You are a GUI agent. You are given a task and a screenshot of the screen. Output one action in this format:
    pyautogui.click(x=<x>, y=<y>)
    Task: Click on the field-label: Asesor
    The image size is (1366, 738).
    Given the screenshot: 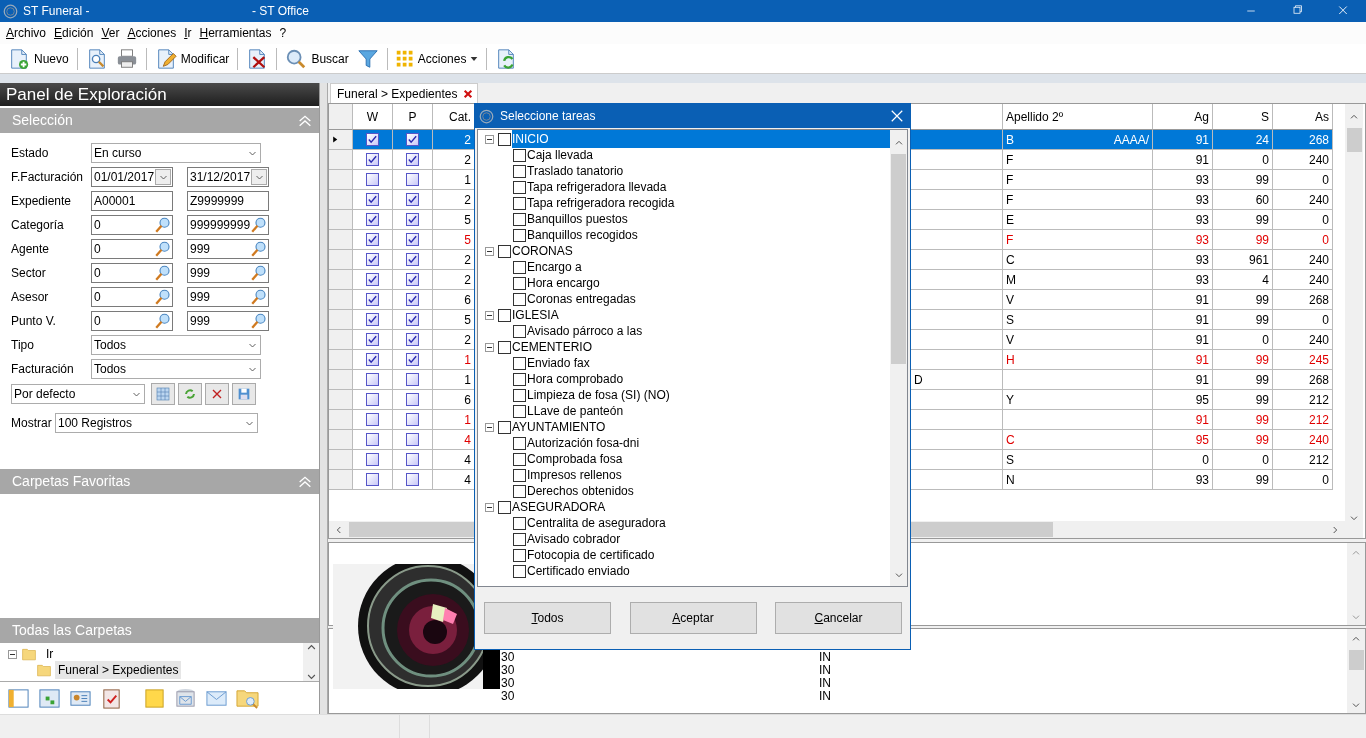 What is the action you would take?
    pyautogui.click(x=30, y=297)
    